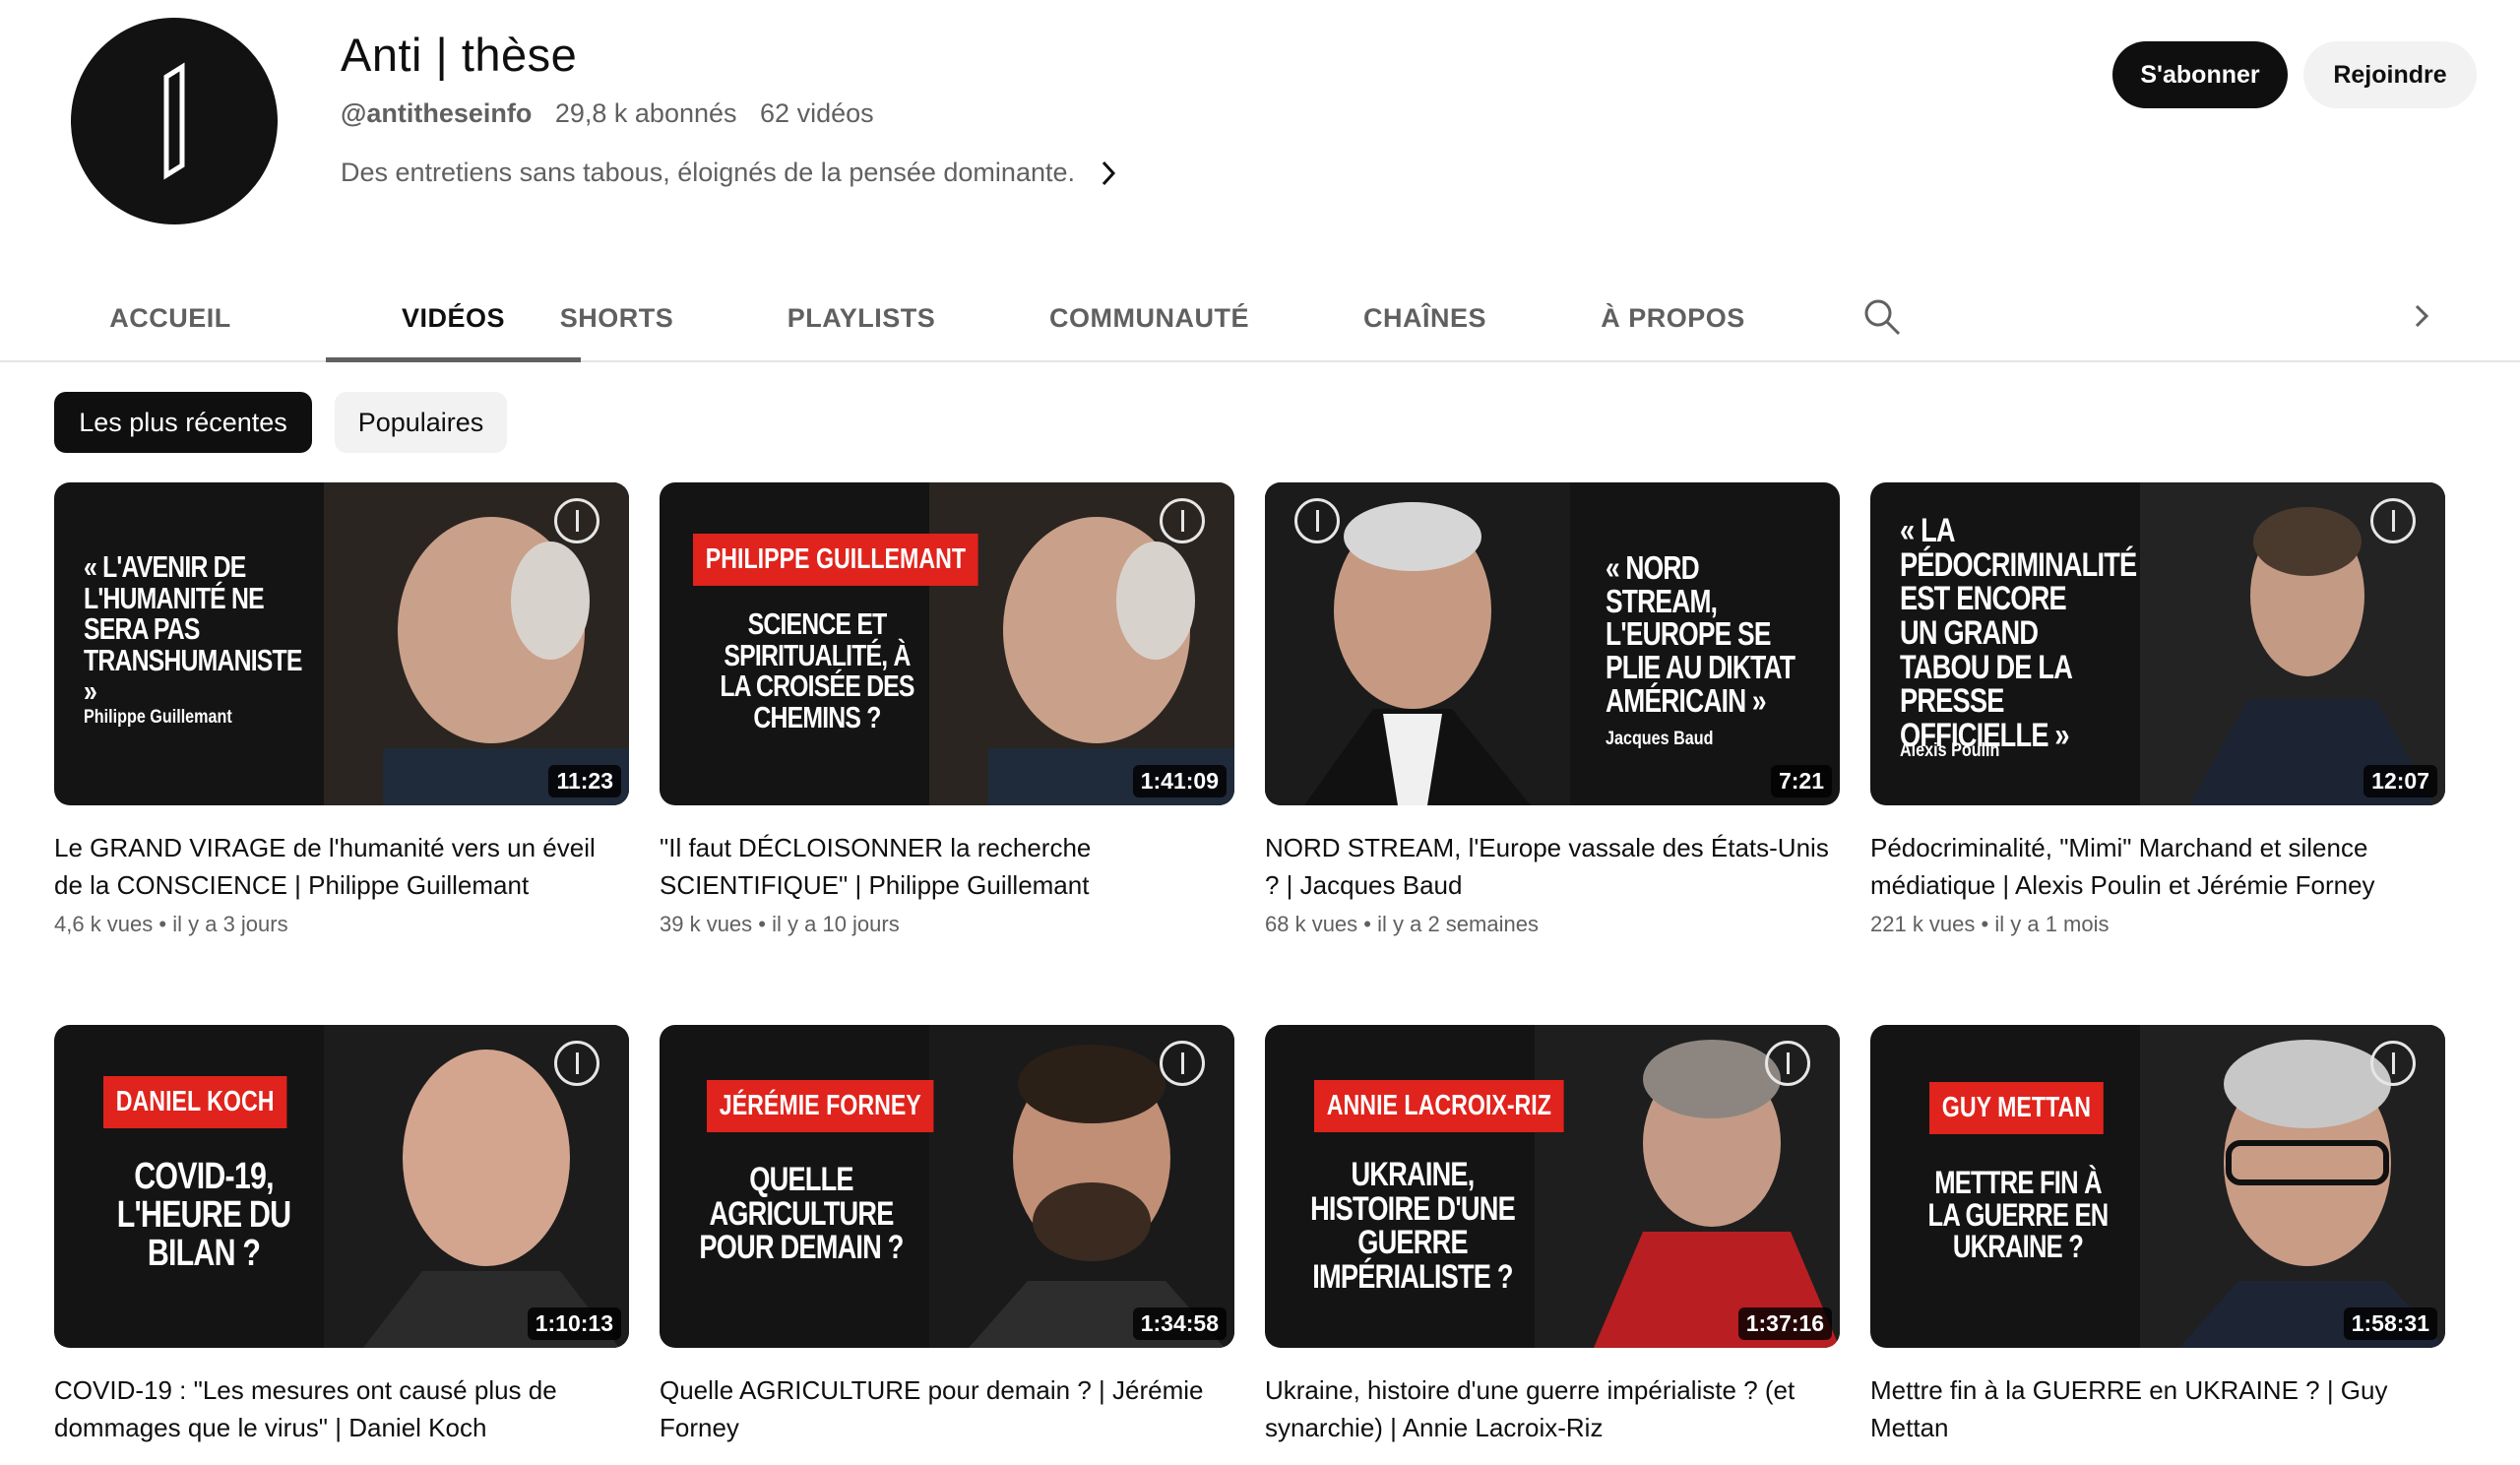 The image size is (2520, 1465). What do you see at coordinates (1458, 924) in the screenshot?
I see `video-age: il y a 2 semaines` at bounding box center [1458, 924].